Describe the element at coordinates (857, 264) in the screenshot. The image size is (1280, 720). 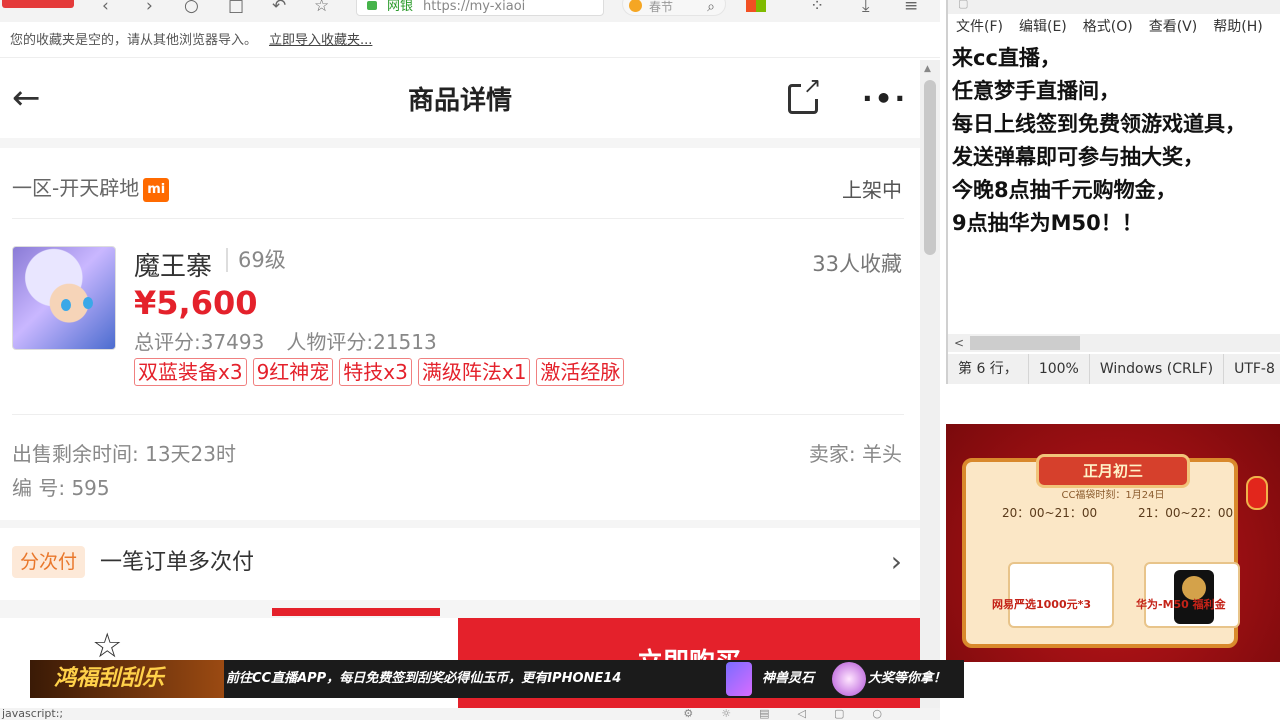
I see `favorite-count: 33人收藏` at that location.